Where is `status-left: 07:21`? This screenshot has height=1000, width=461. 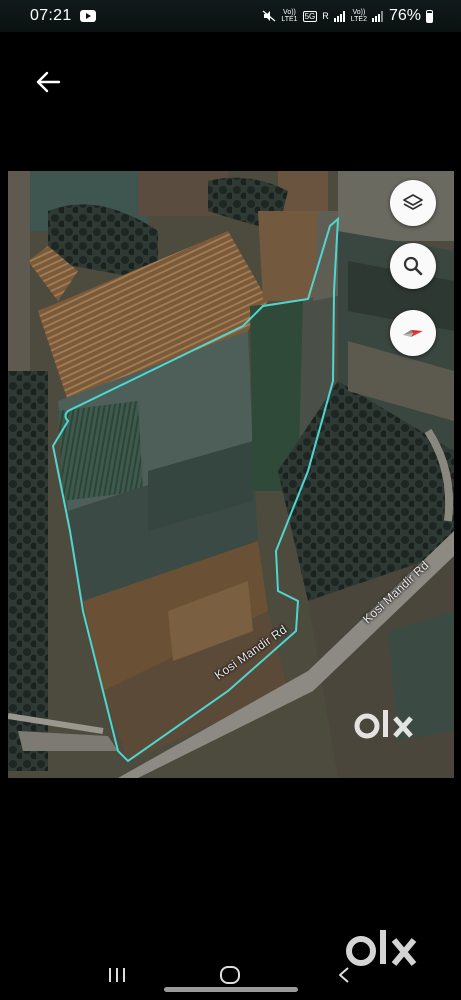
status-left: 07:21 is located at coordinates (63, 16).